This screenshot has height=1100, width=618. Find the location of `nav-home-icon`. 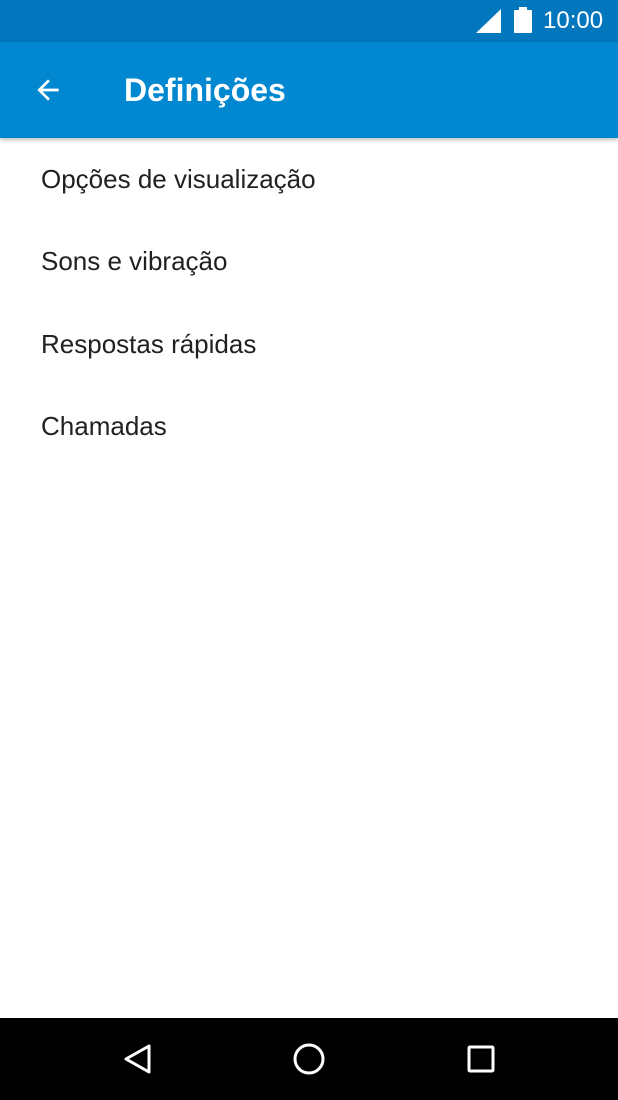

nav-home-icon is located at coordinates (309, 1059).